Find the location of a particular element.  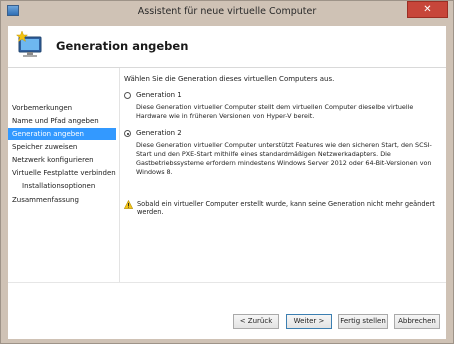

window-title: Assistent für neue virtuelle Computer is located at coordinates (227, 11).